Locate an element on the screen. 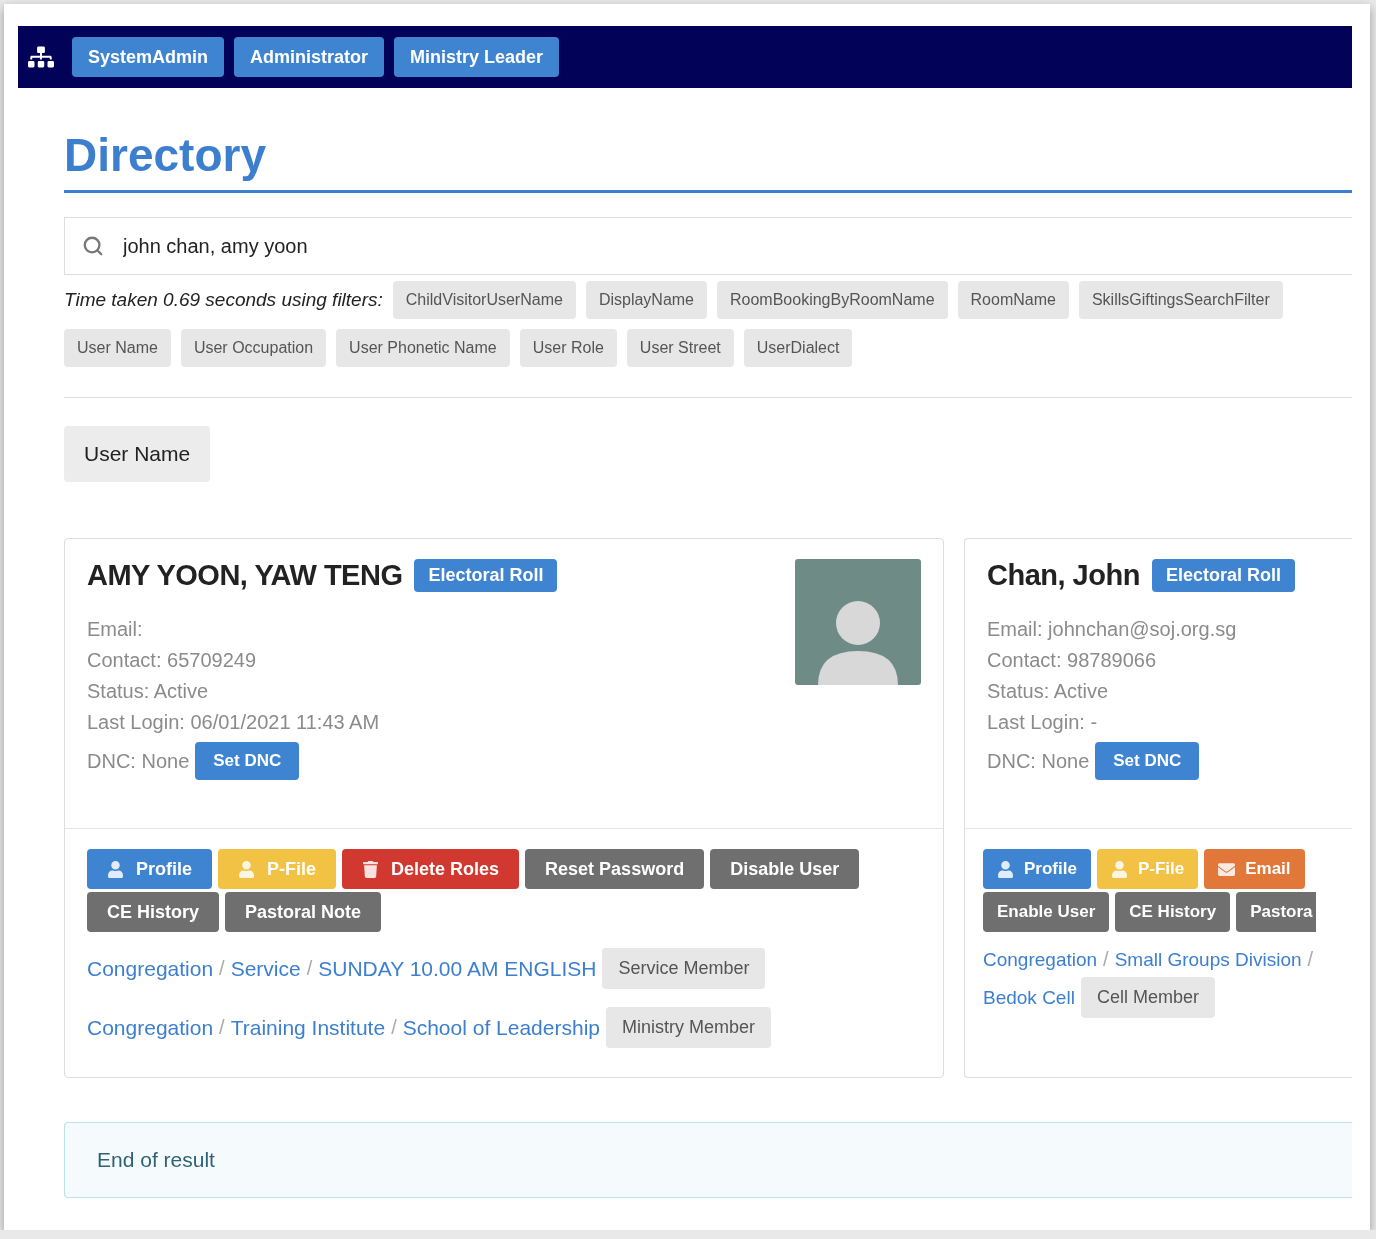 The height and width of the screenshot is (1239, 1376). role-button: SystemAdmin is located at coordinates (148, 57).